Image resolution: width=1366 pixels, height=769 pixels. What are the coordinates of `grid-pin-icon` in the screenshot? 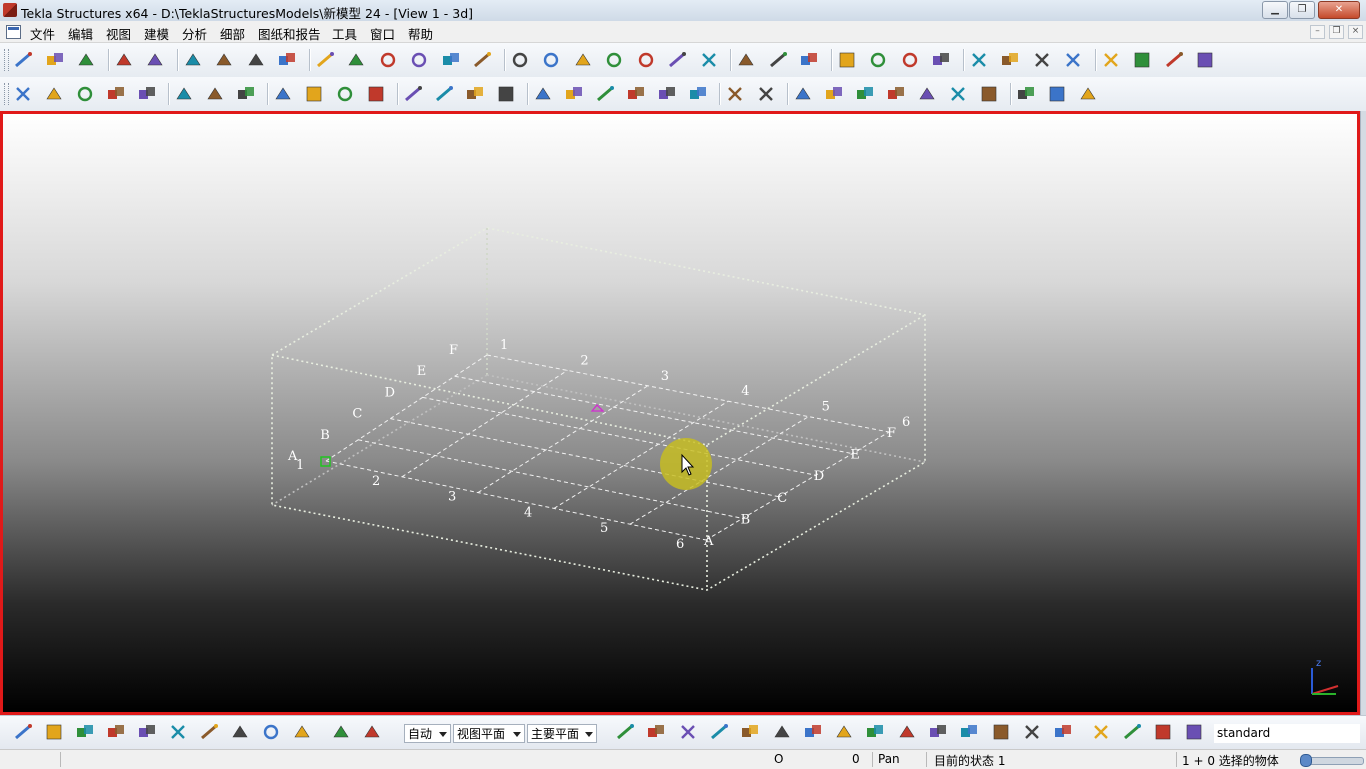 It's located at (778, 60).